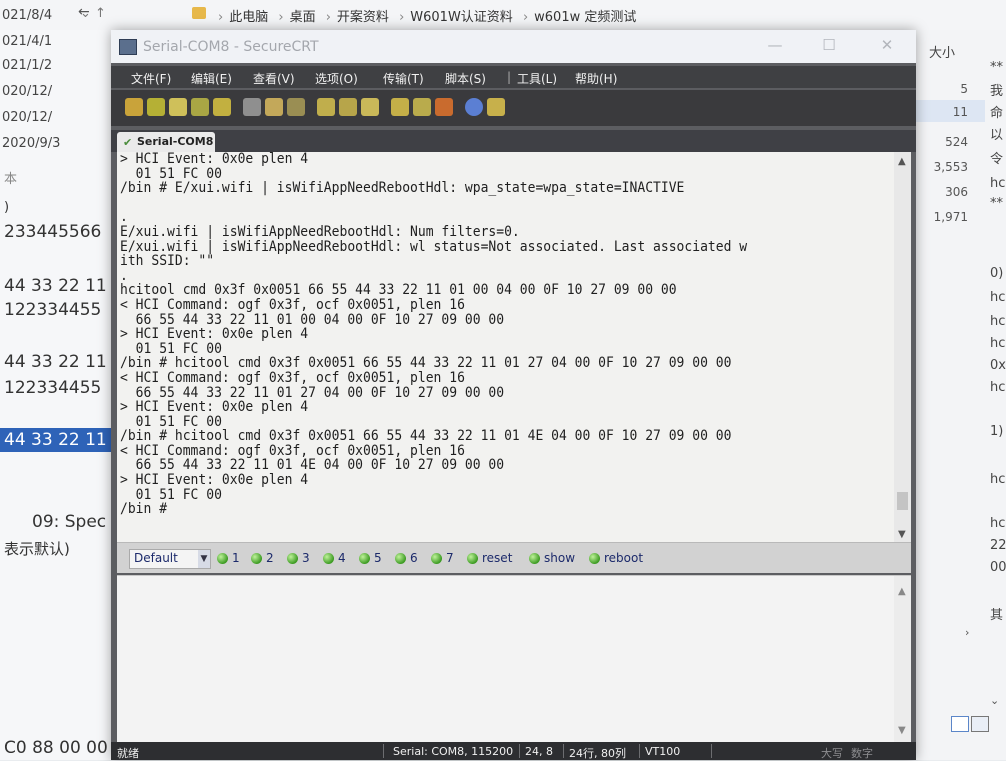  What do you see at coordinates (832, 753) in the screenshot?
I see `status-caps: 大写` at bounding box center [832, 753].